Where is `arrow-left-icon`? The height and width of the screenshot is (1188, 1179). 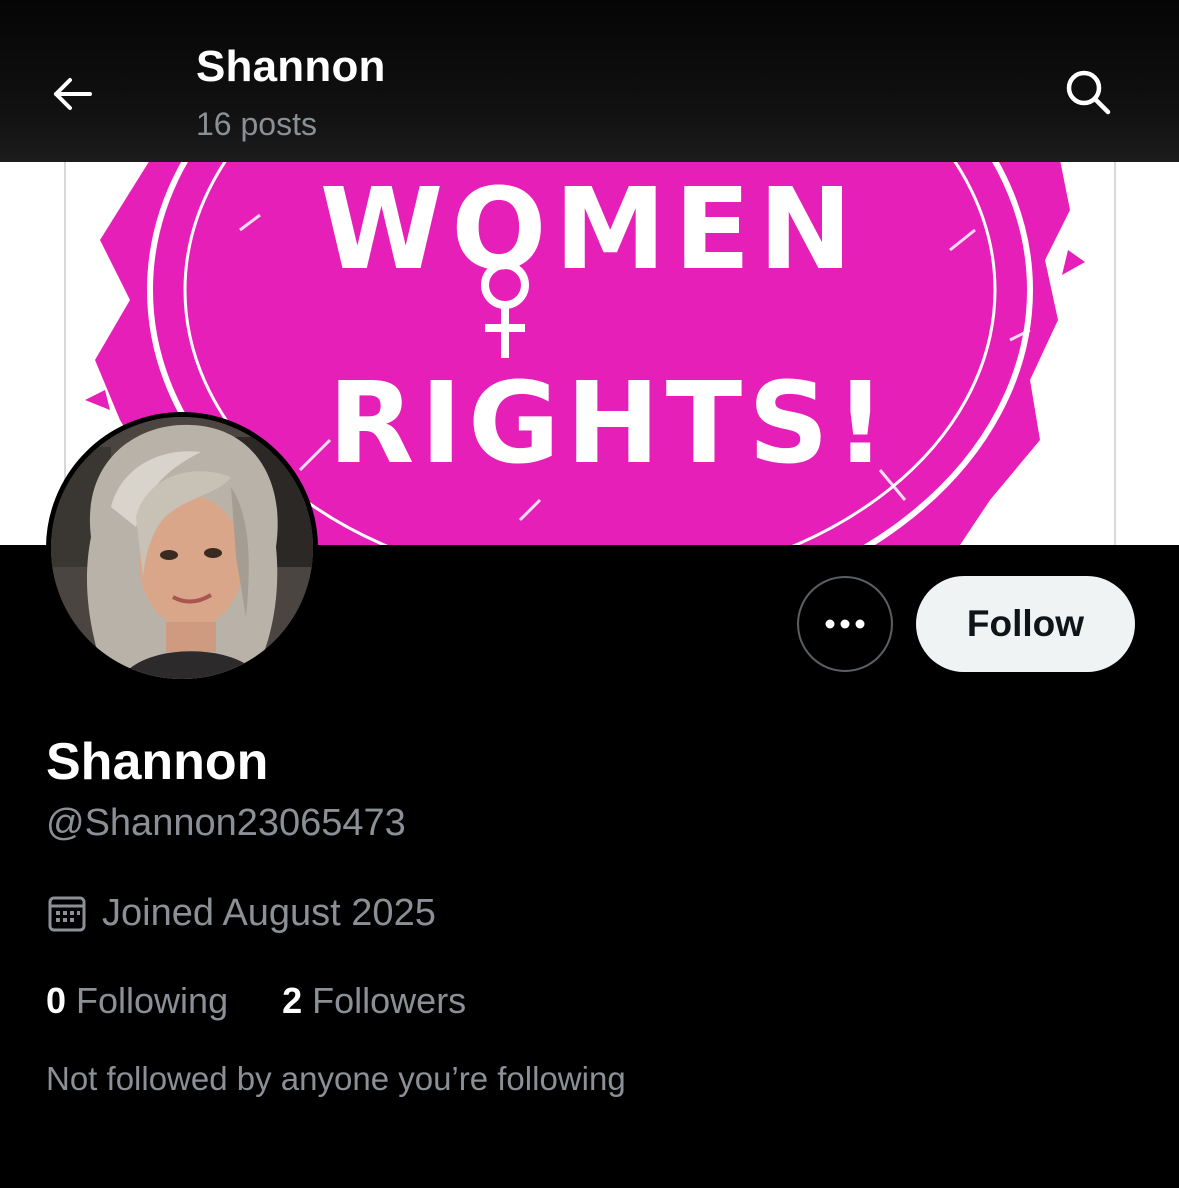
arrow-left-icon is located at coordinates (73, 94).